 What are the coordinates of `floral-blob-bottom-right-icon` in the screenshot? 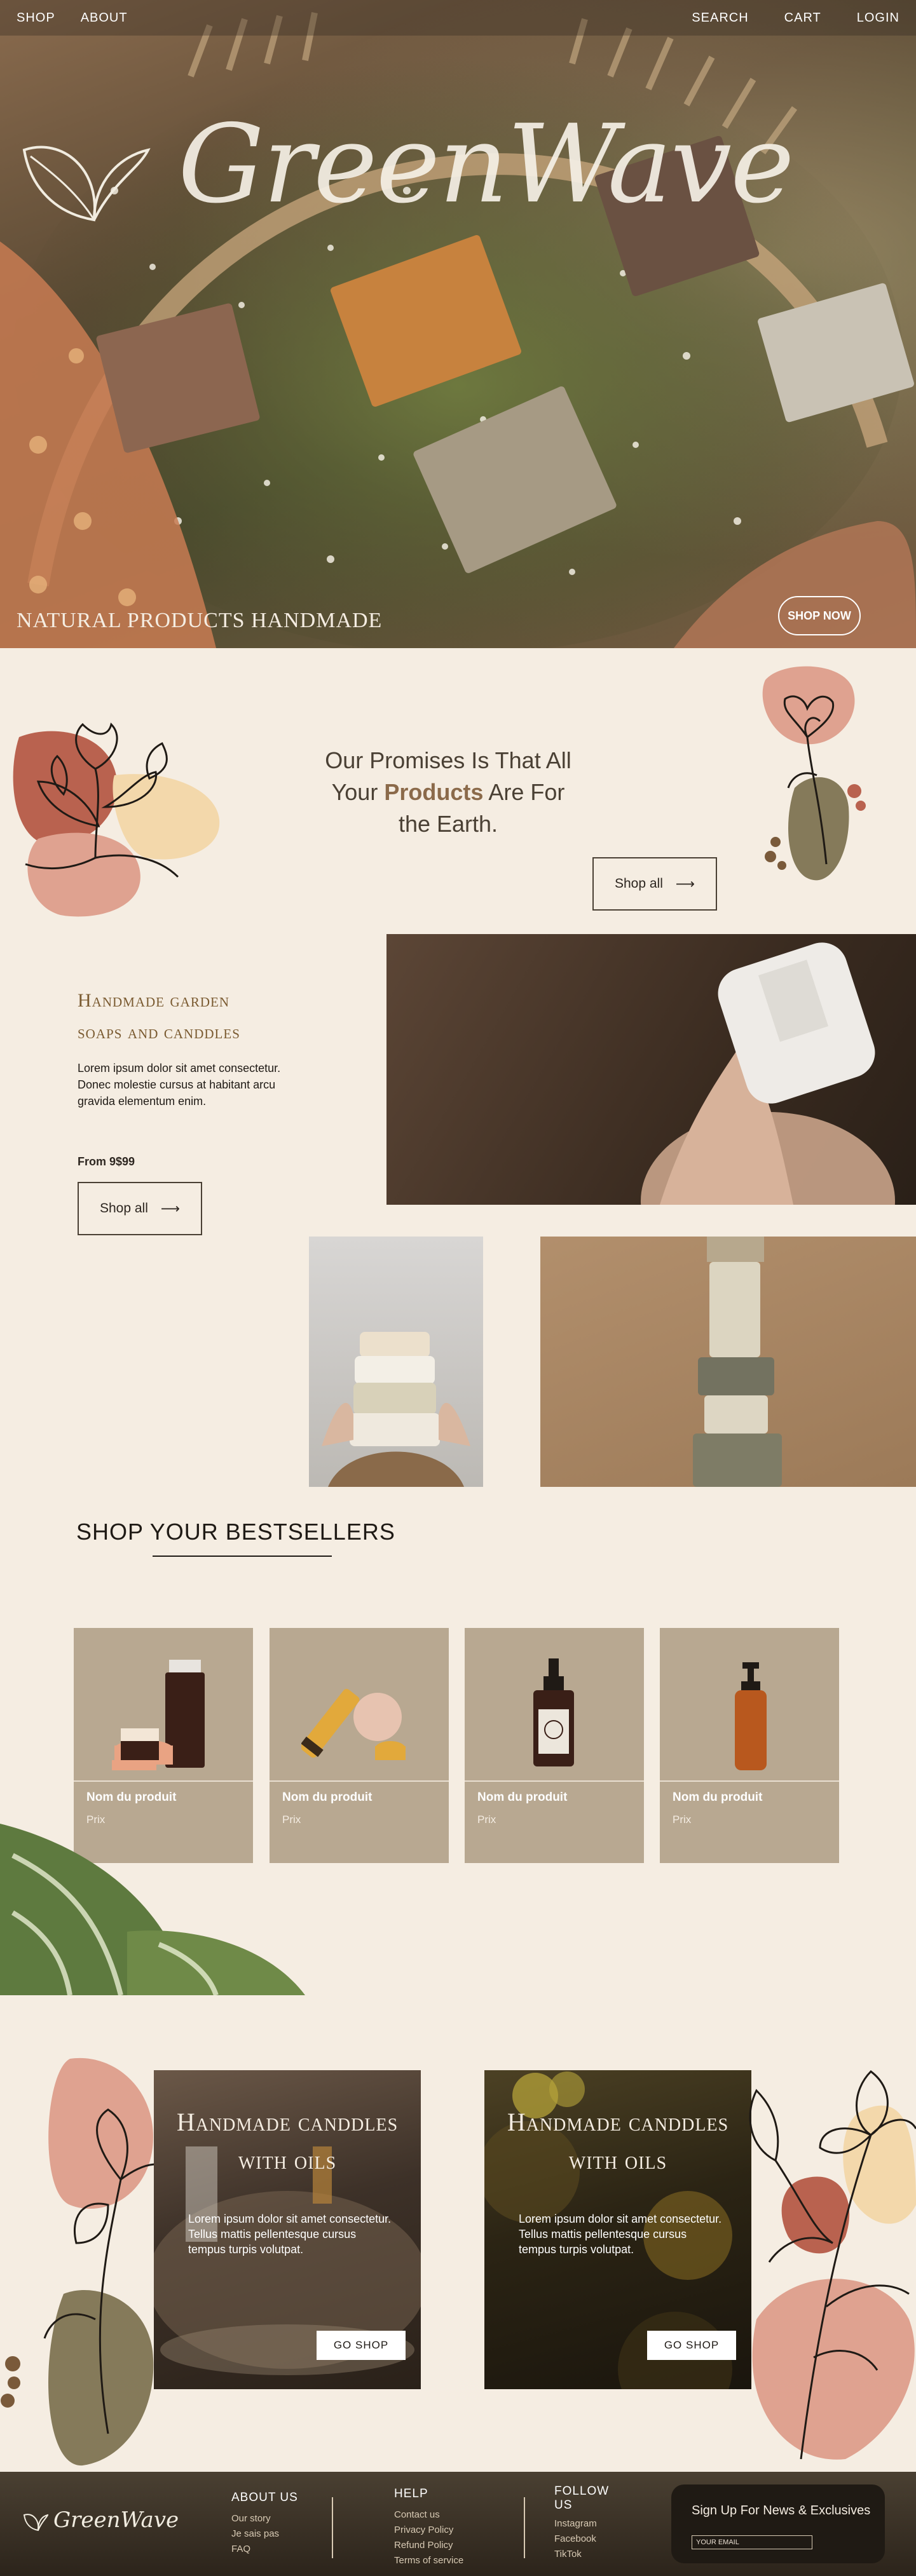 It's located at (832, 2265).